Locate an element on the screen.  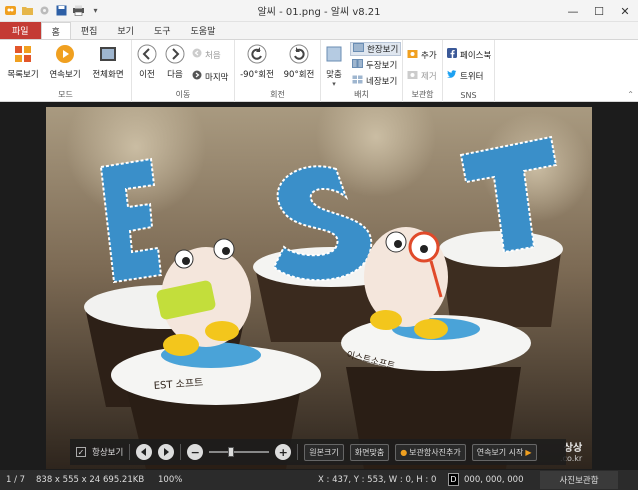
storage-remove-icon is located at coordinates (412, 76).